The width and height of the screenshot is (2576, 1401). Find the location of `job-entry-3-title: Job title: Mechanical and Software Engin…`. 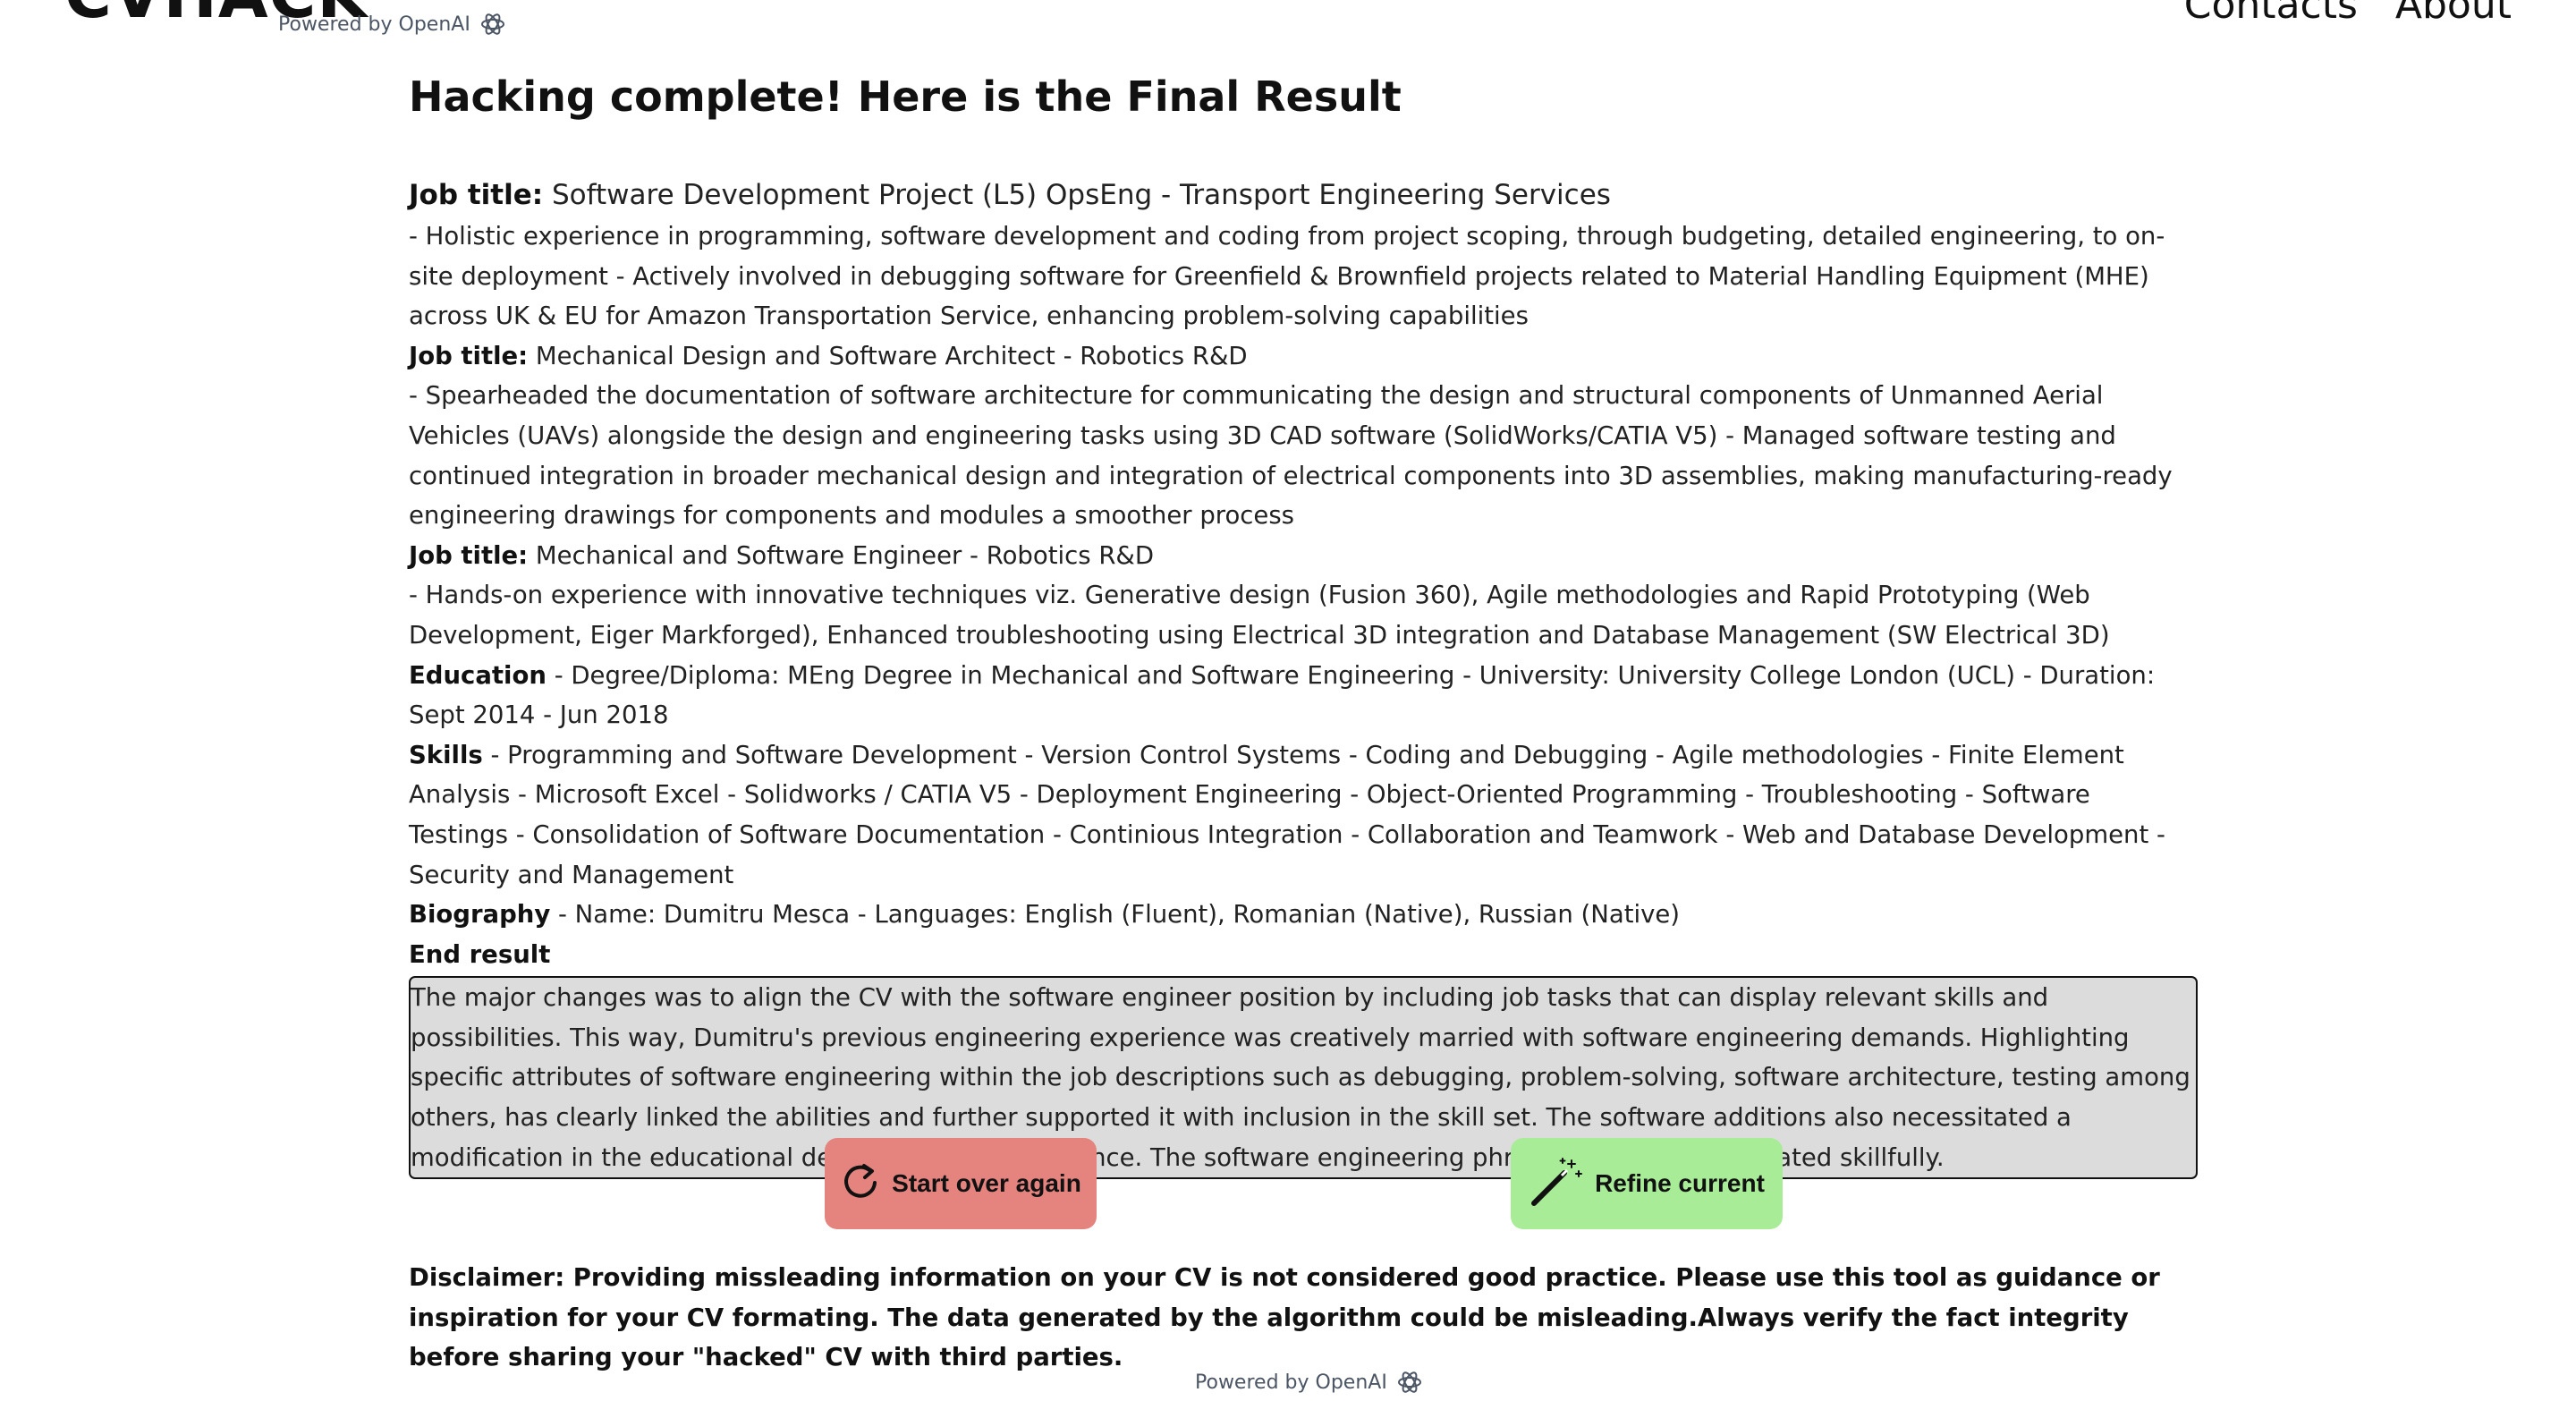

job-entry-3-title: Job title: Mechanical and Software Engin… is located at coordinates (1302, 556).